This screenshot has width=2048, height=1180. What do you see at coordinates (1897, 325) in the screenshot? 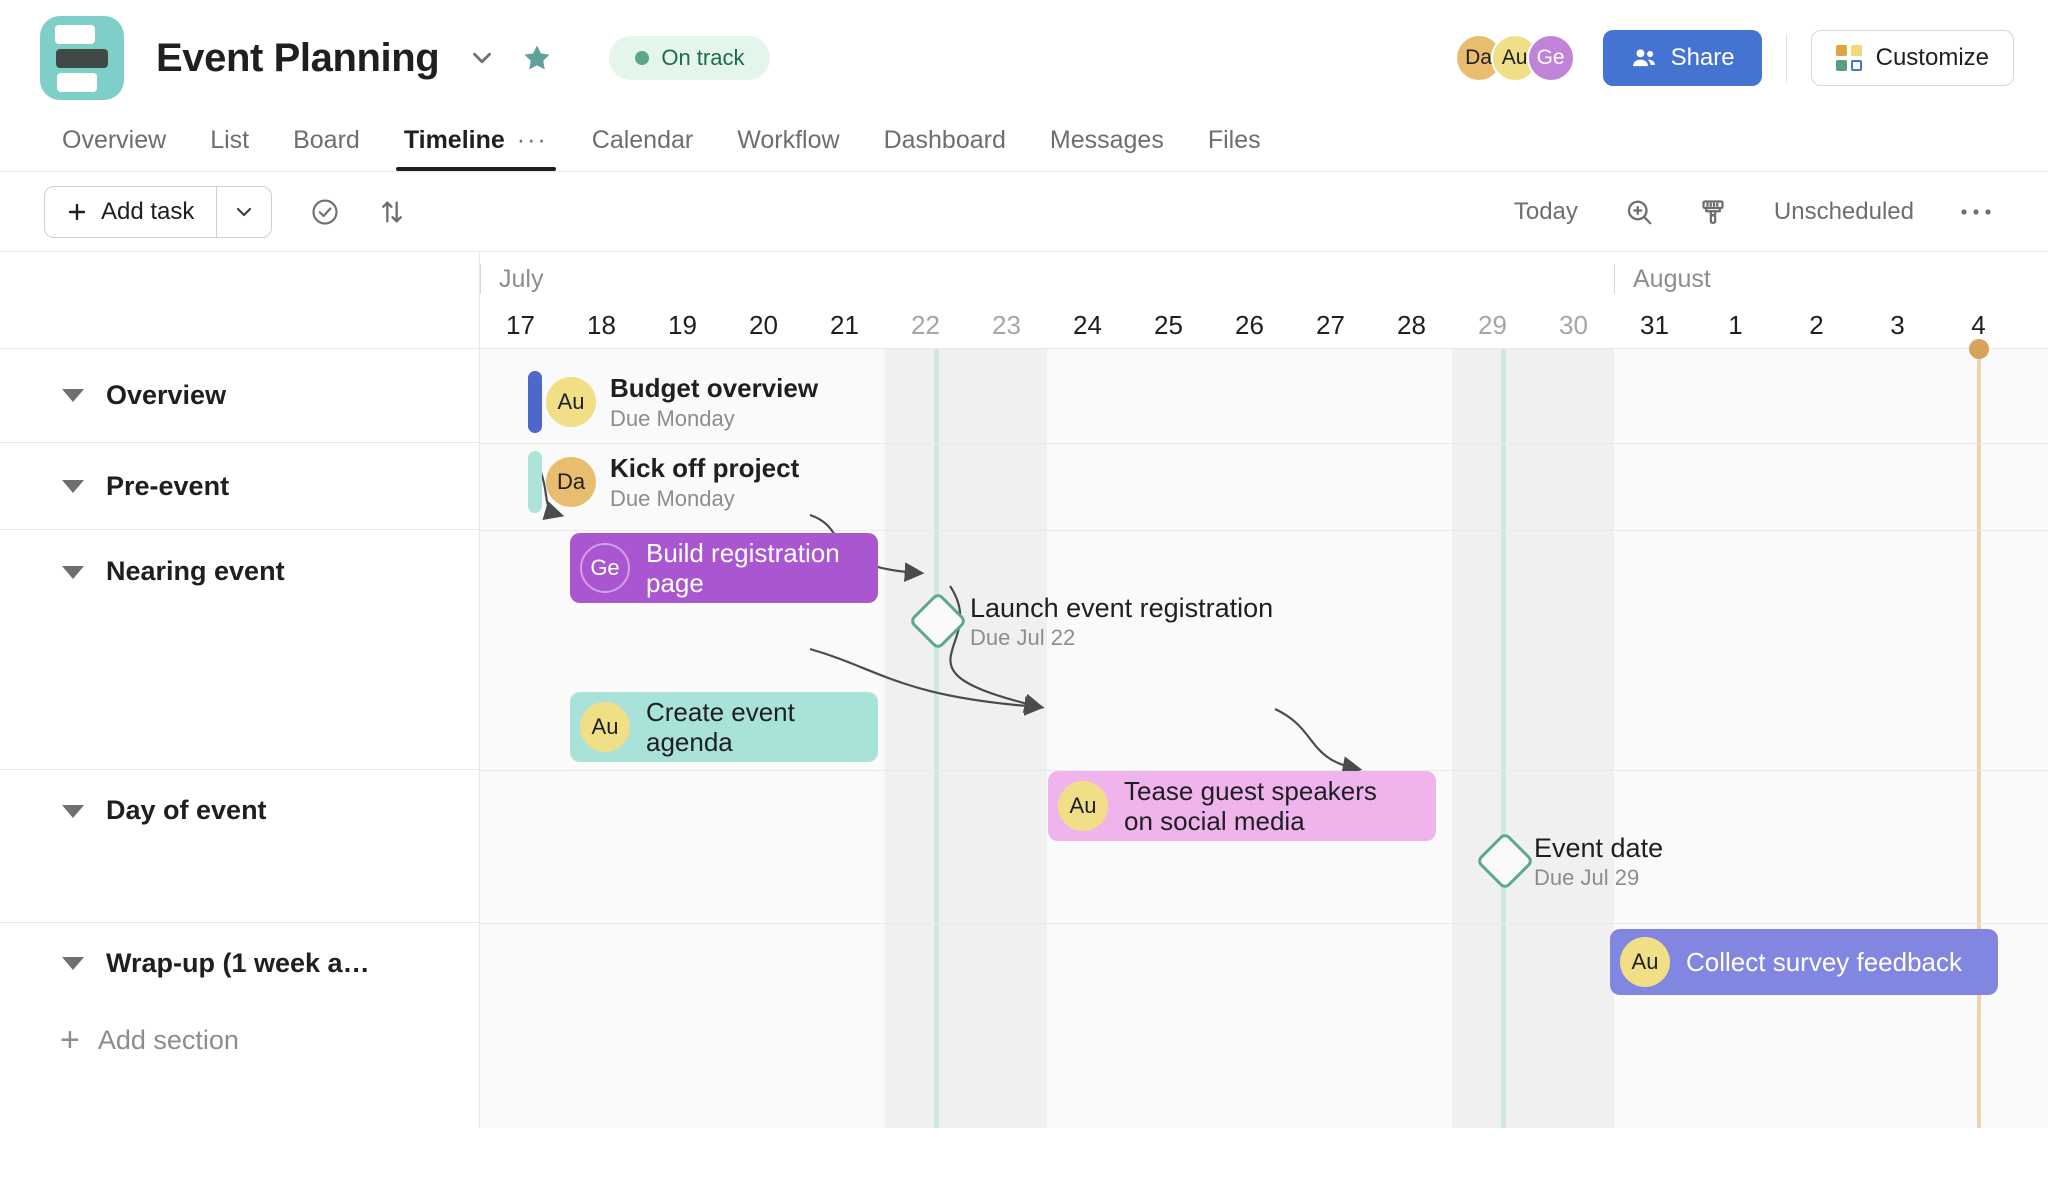
I see `day-cell: 3` at bounding box center [1897, 325].